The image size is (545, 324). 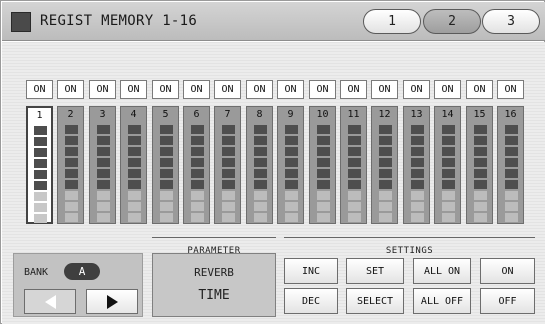 I want to click on on-toggle-9: ON, so click(x=290, y=89).